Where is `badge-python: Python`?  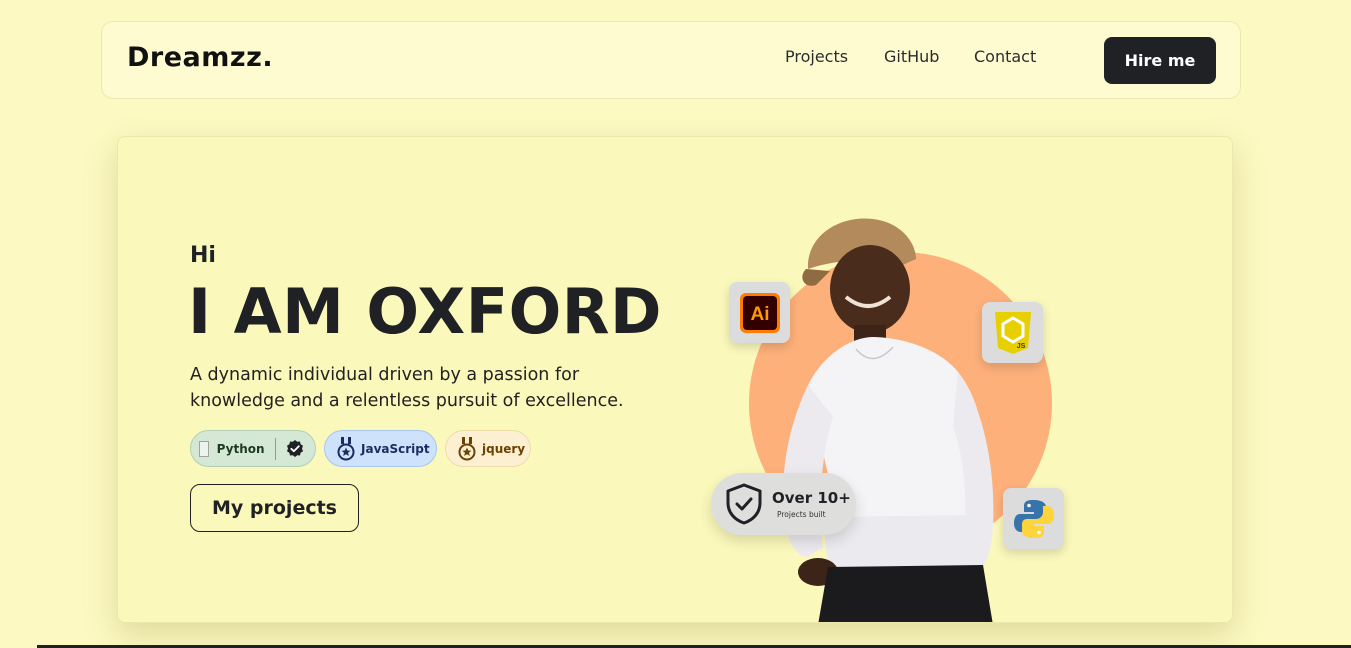
badge-python: Python is located at coordinates (253, 448).